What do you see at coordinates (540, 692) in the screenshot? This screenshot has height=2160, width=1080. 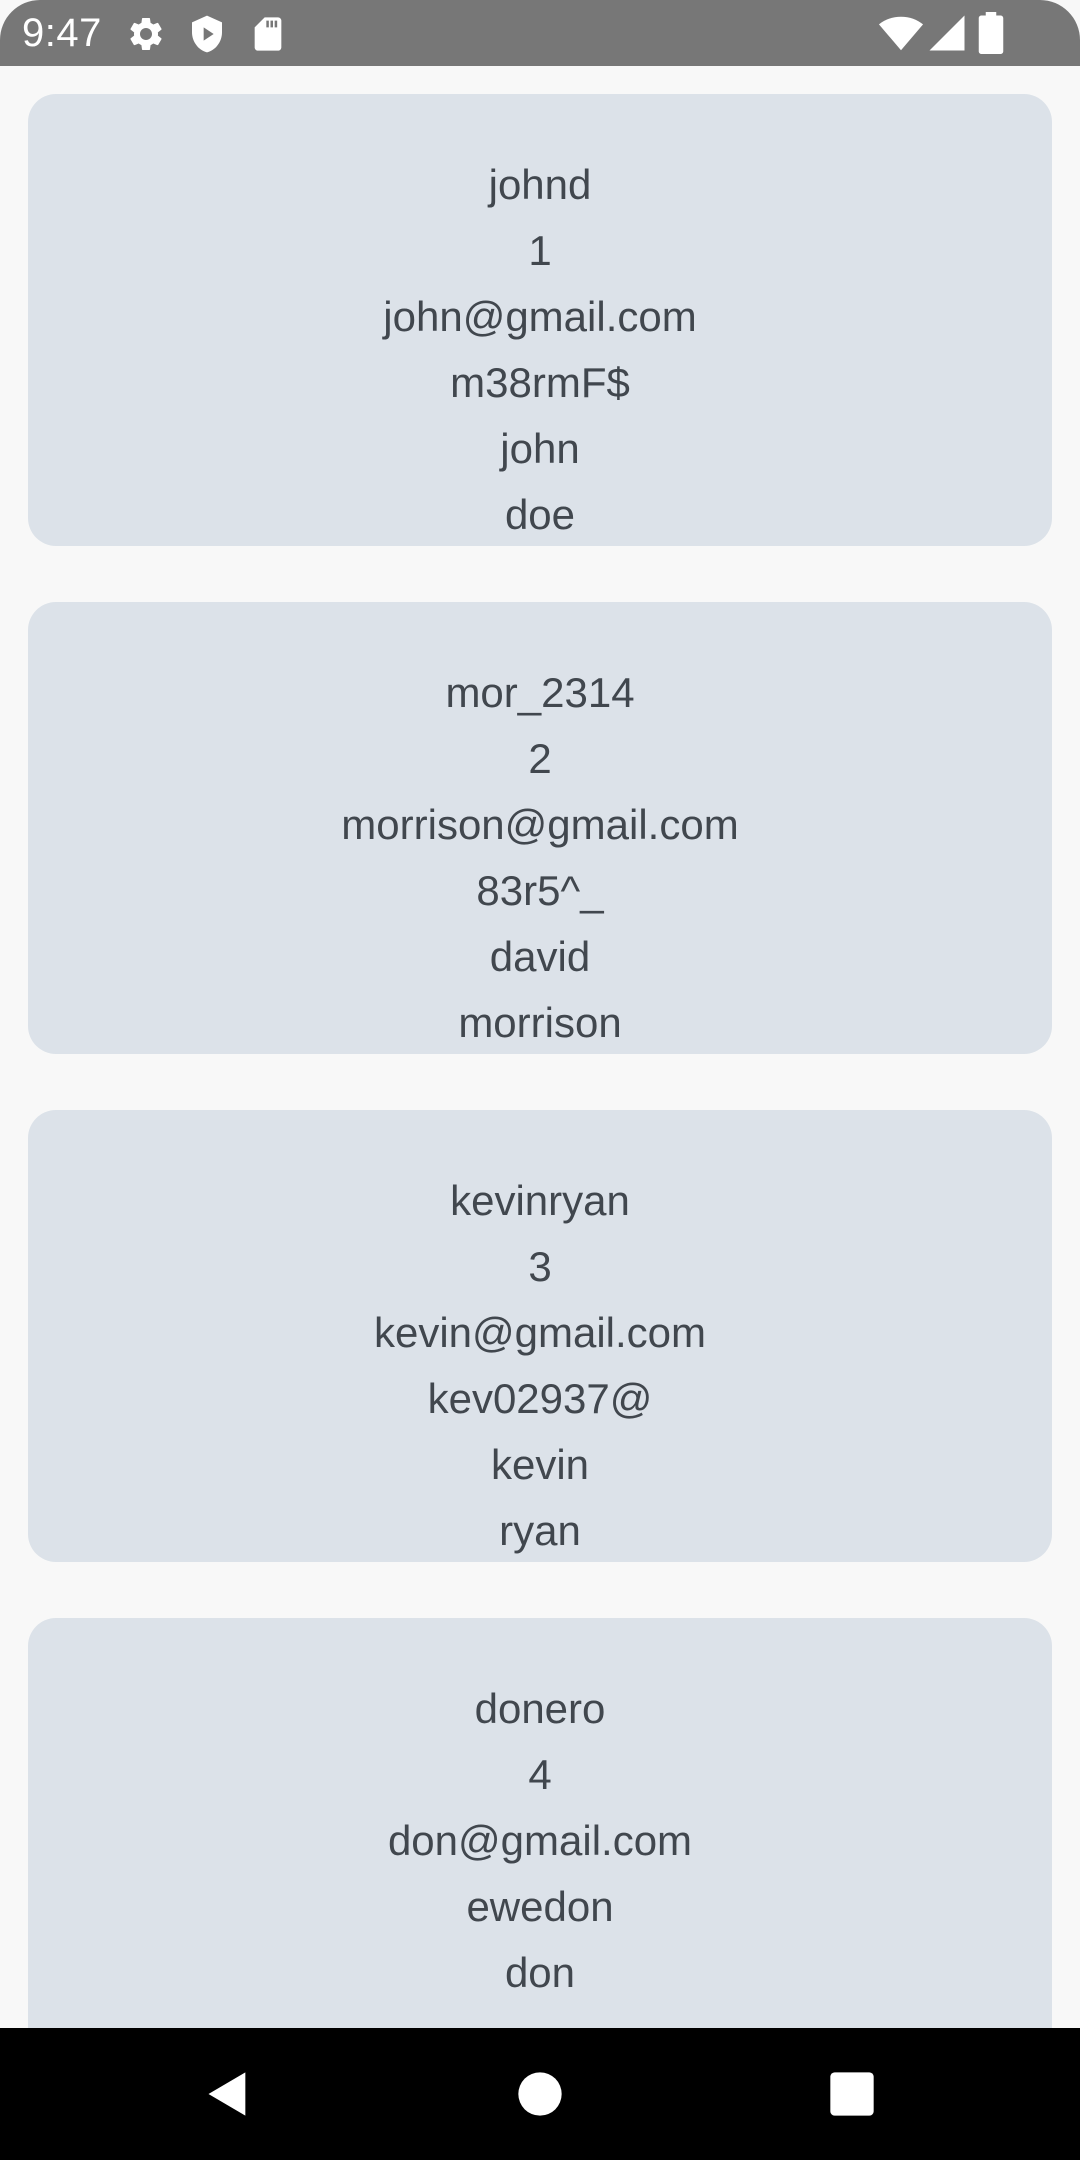 I see `username-text: mor_2314` at bounding box center [540, 692].